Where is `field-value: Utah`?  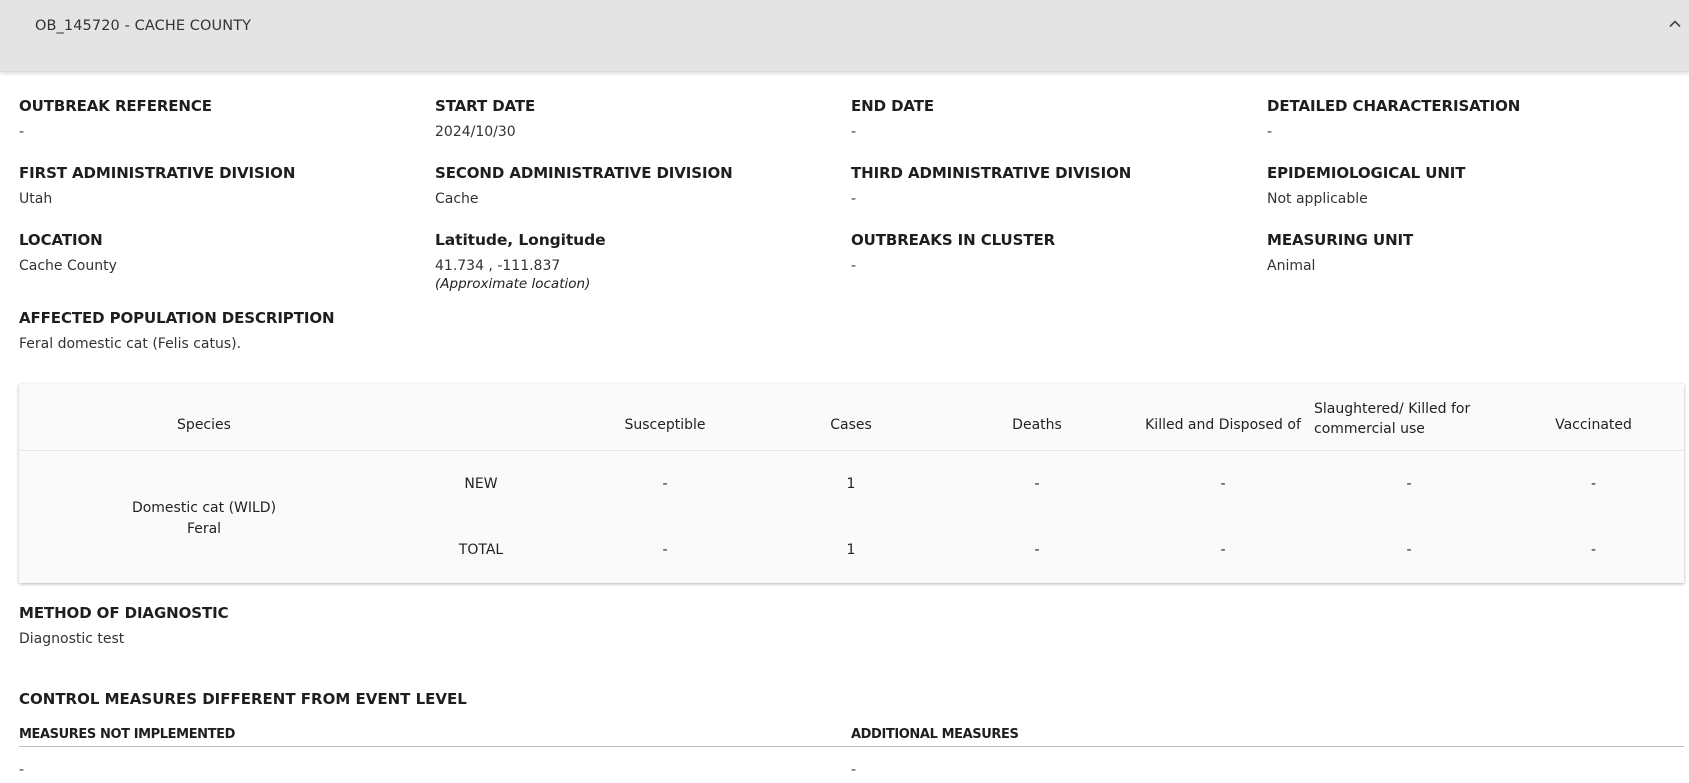
field-value: Utah is located at coordinates (36, 199).